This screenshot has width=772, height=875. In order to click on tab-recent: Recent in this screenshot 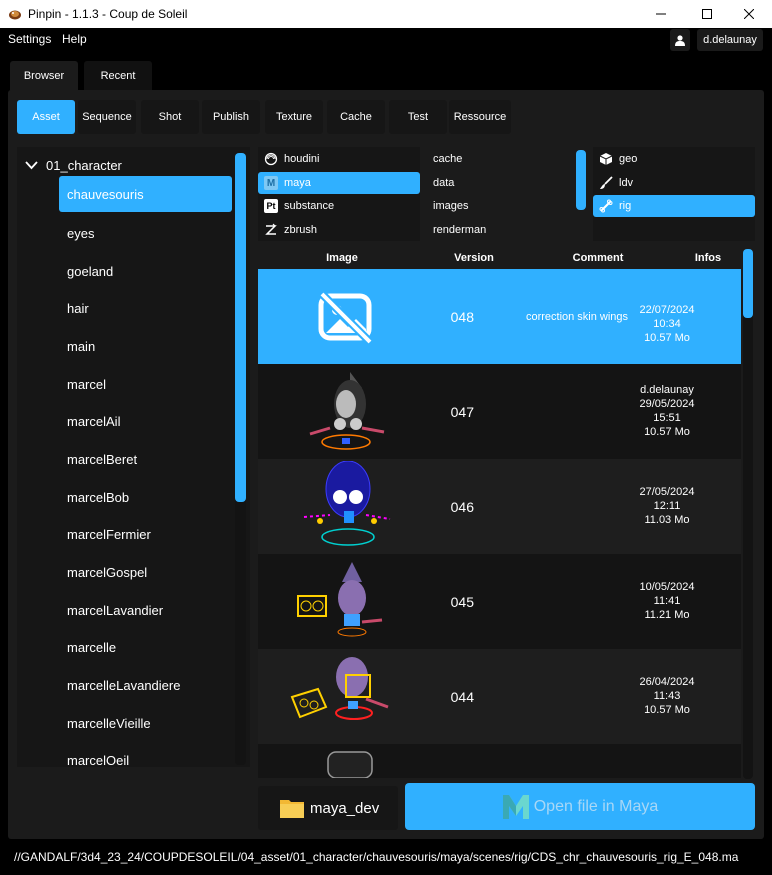, I will do `click(118, 76)`.